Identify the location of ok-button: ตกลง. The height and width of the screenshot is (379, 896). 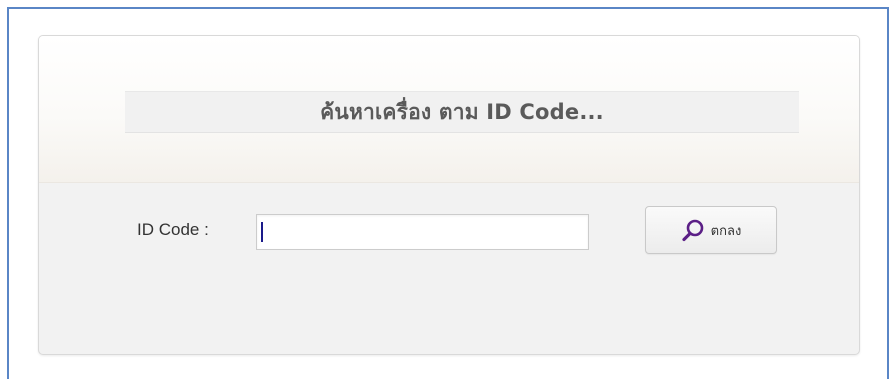
(711, 230).